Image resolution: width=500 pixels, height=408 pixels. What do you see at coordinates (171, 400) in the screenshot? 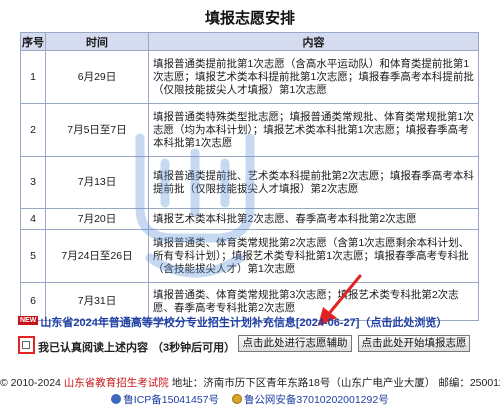
I see `icp-link: 鲁ICP备15041457号` at bounding box center [171, 400].